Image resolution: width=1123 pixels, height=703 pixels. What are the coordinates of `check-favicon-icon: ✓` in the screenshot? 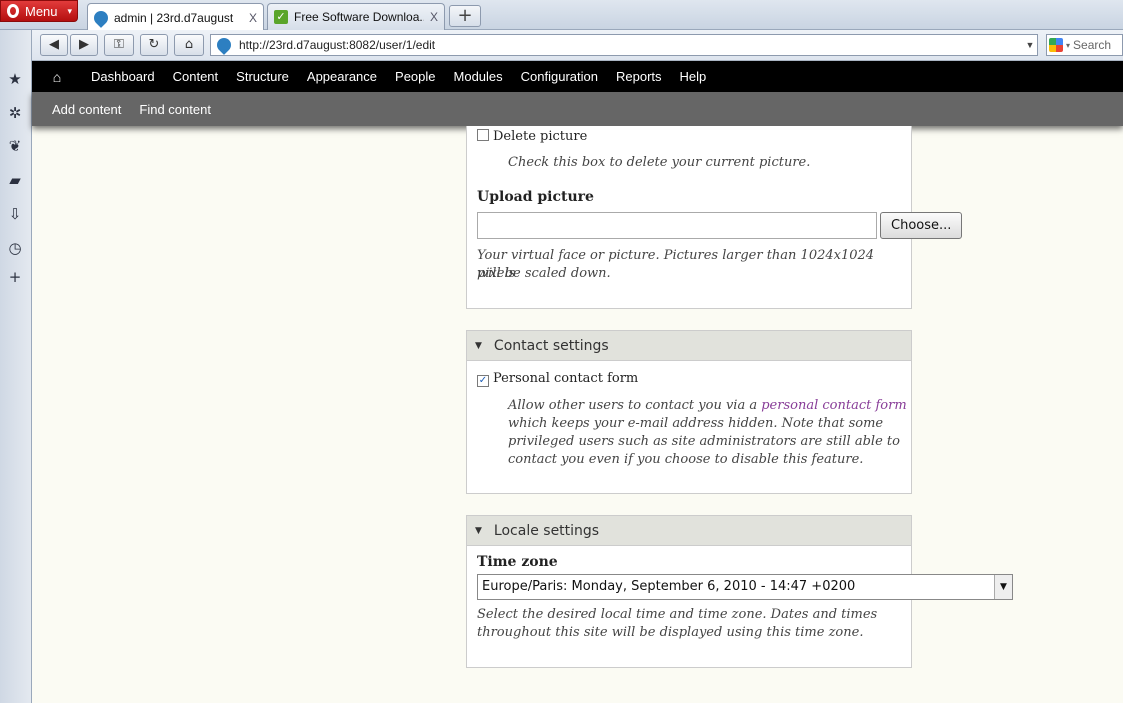 It's located at (281, 17).